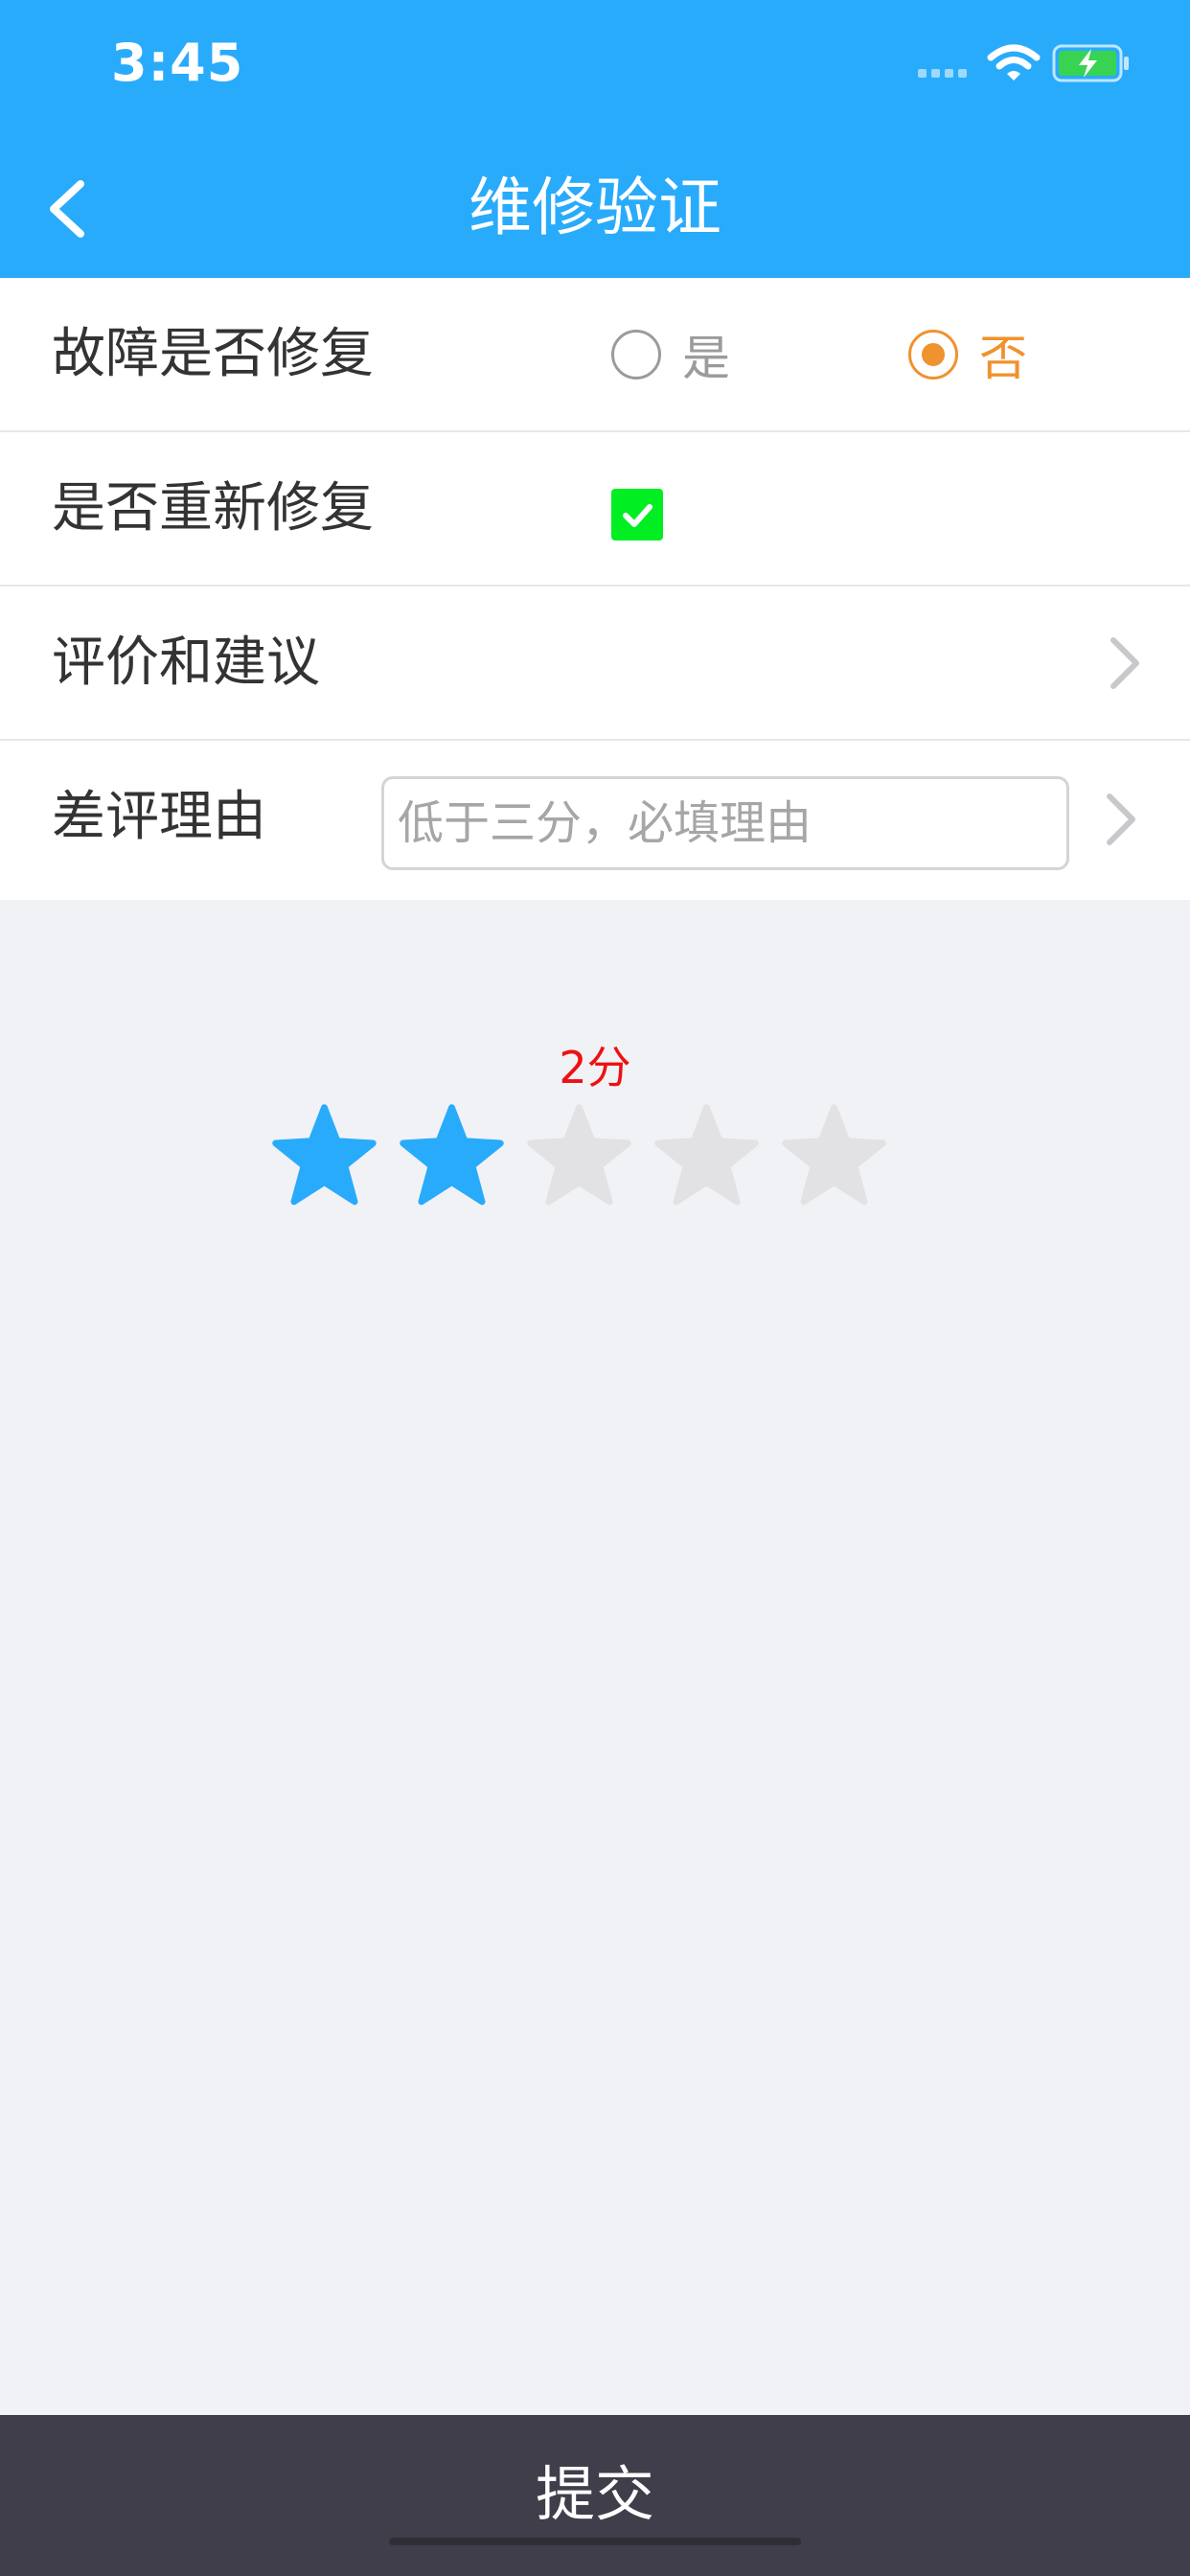 The height and width of the screenshot is (2576, 1190). What do you see at coordinates (595, 355) in the screenshot?
I see `fault-fixed-row: 故障是否修复 是 否` at bounding box center [595, 355].